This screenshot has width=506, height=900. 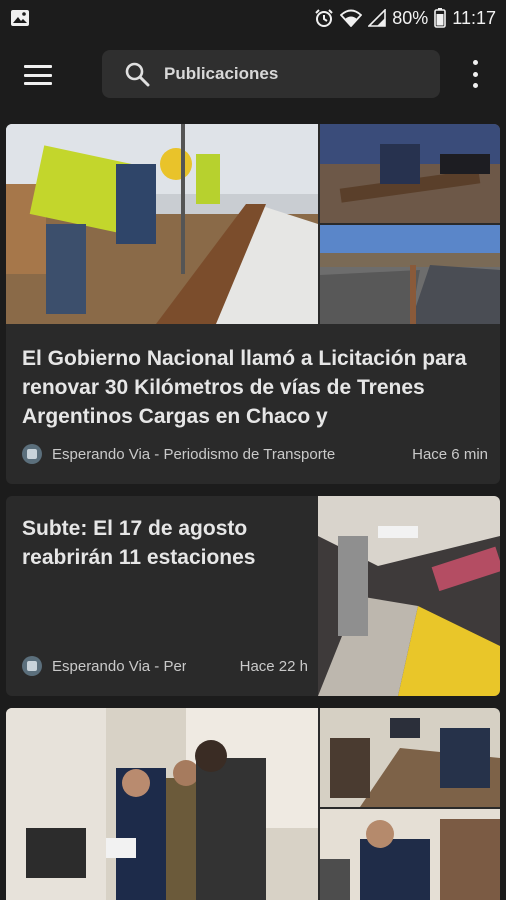 I want to click on wifi-icon, so click(x=351, y=18).